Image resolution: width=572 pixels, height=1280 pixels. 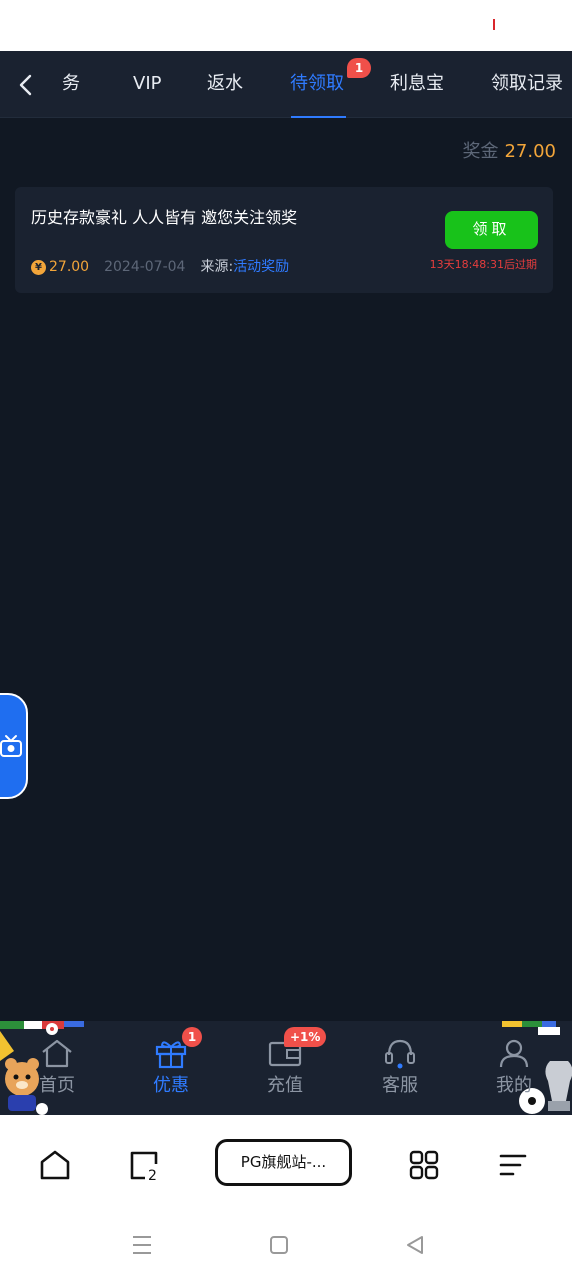 What do you see at coordinates (57, 1053) in the screenshot?
I see `home-icon` at bounding box center [57, 1053].